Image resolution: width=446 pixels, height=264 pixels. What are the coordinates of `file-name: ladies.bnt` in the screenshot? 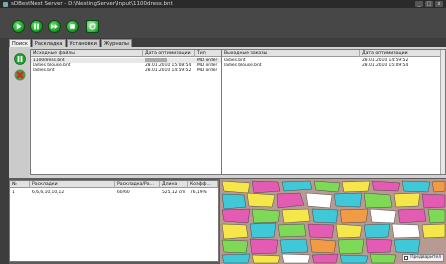 It's located at (44, 70).